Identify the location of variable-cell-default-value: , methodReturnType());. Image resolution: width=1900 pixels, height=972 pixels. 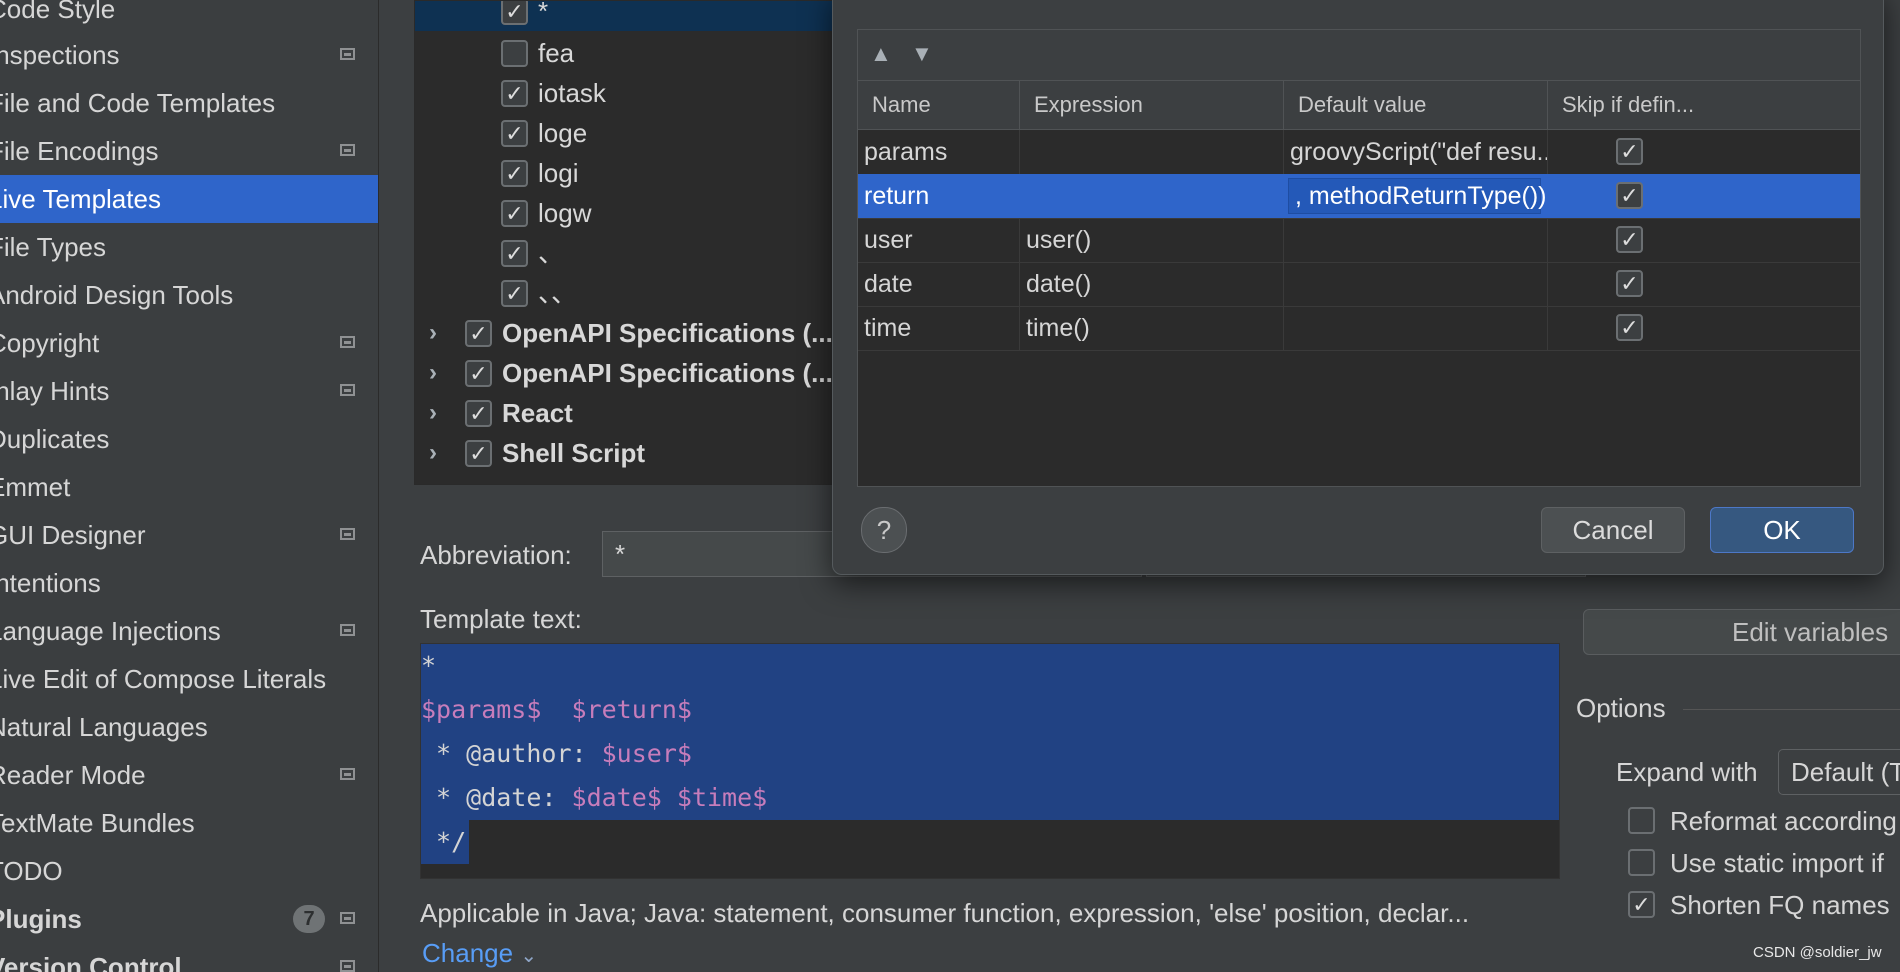
(1416, 196).